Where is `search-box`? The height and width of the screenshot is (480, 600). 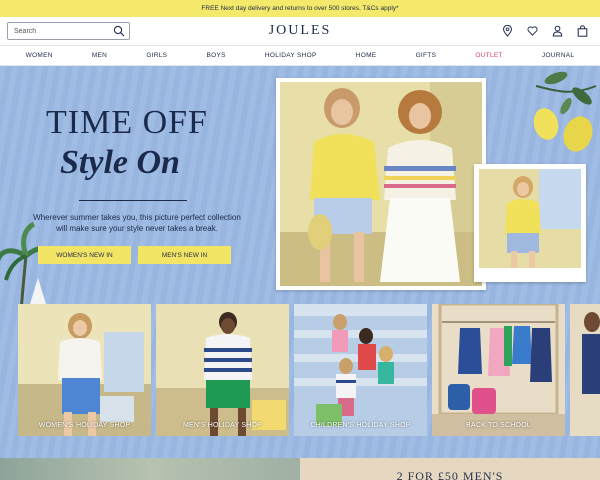
search-box is located at coordinates (68, 31).